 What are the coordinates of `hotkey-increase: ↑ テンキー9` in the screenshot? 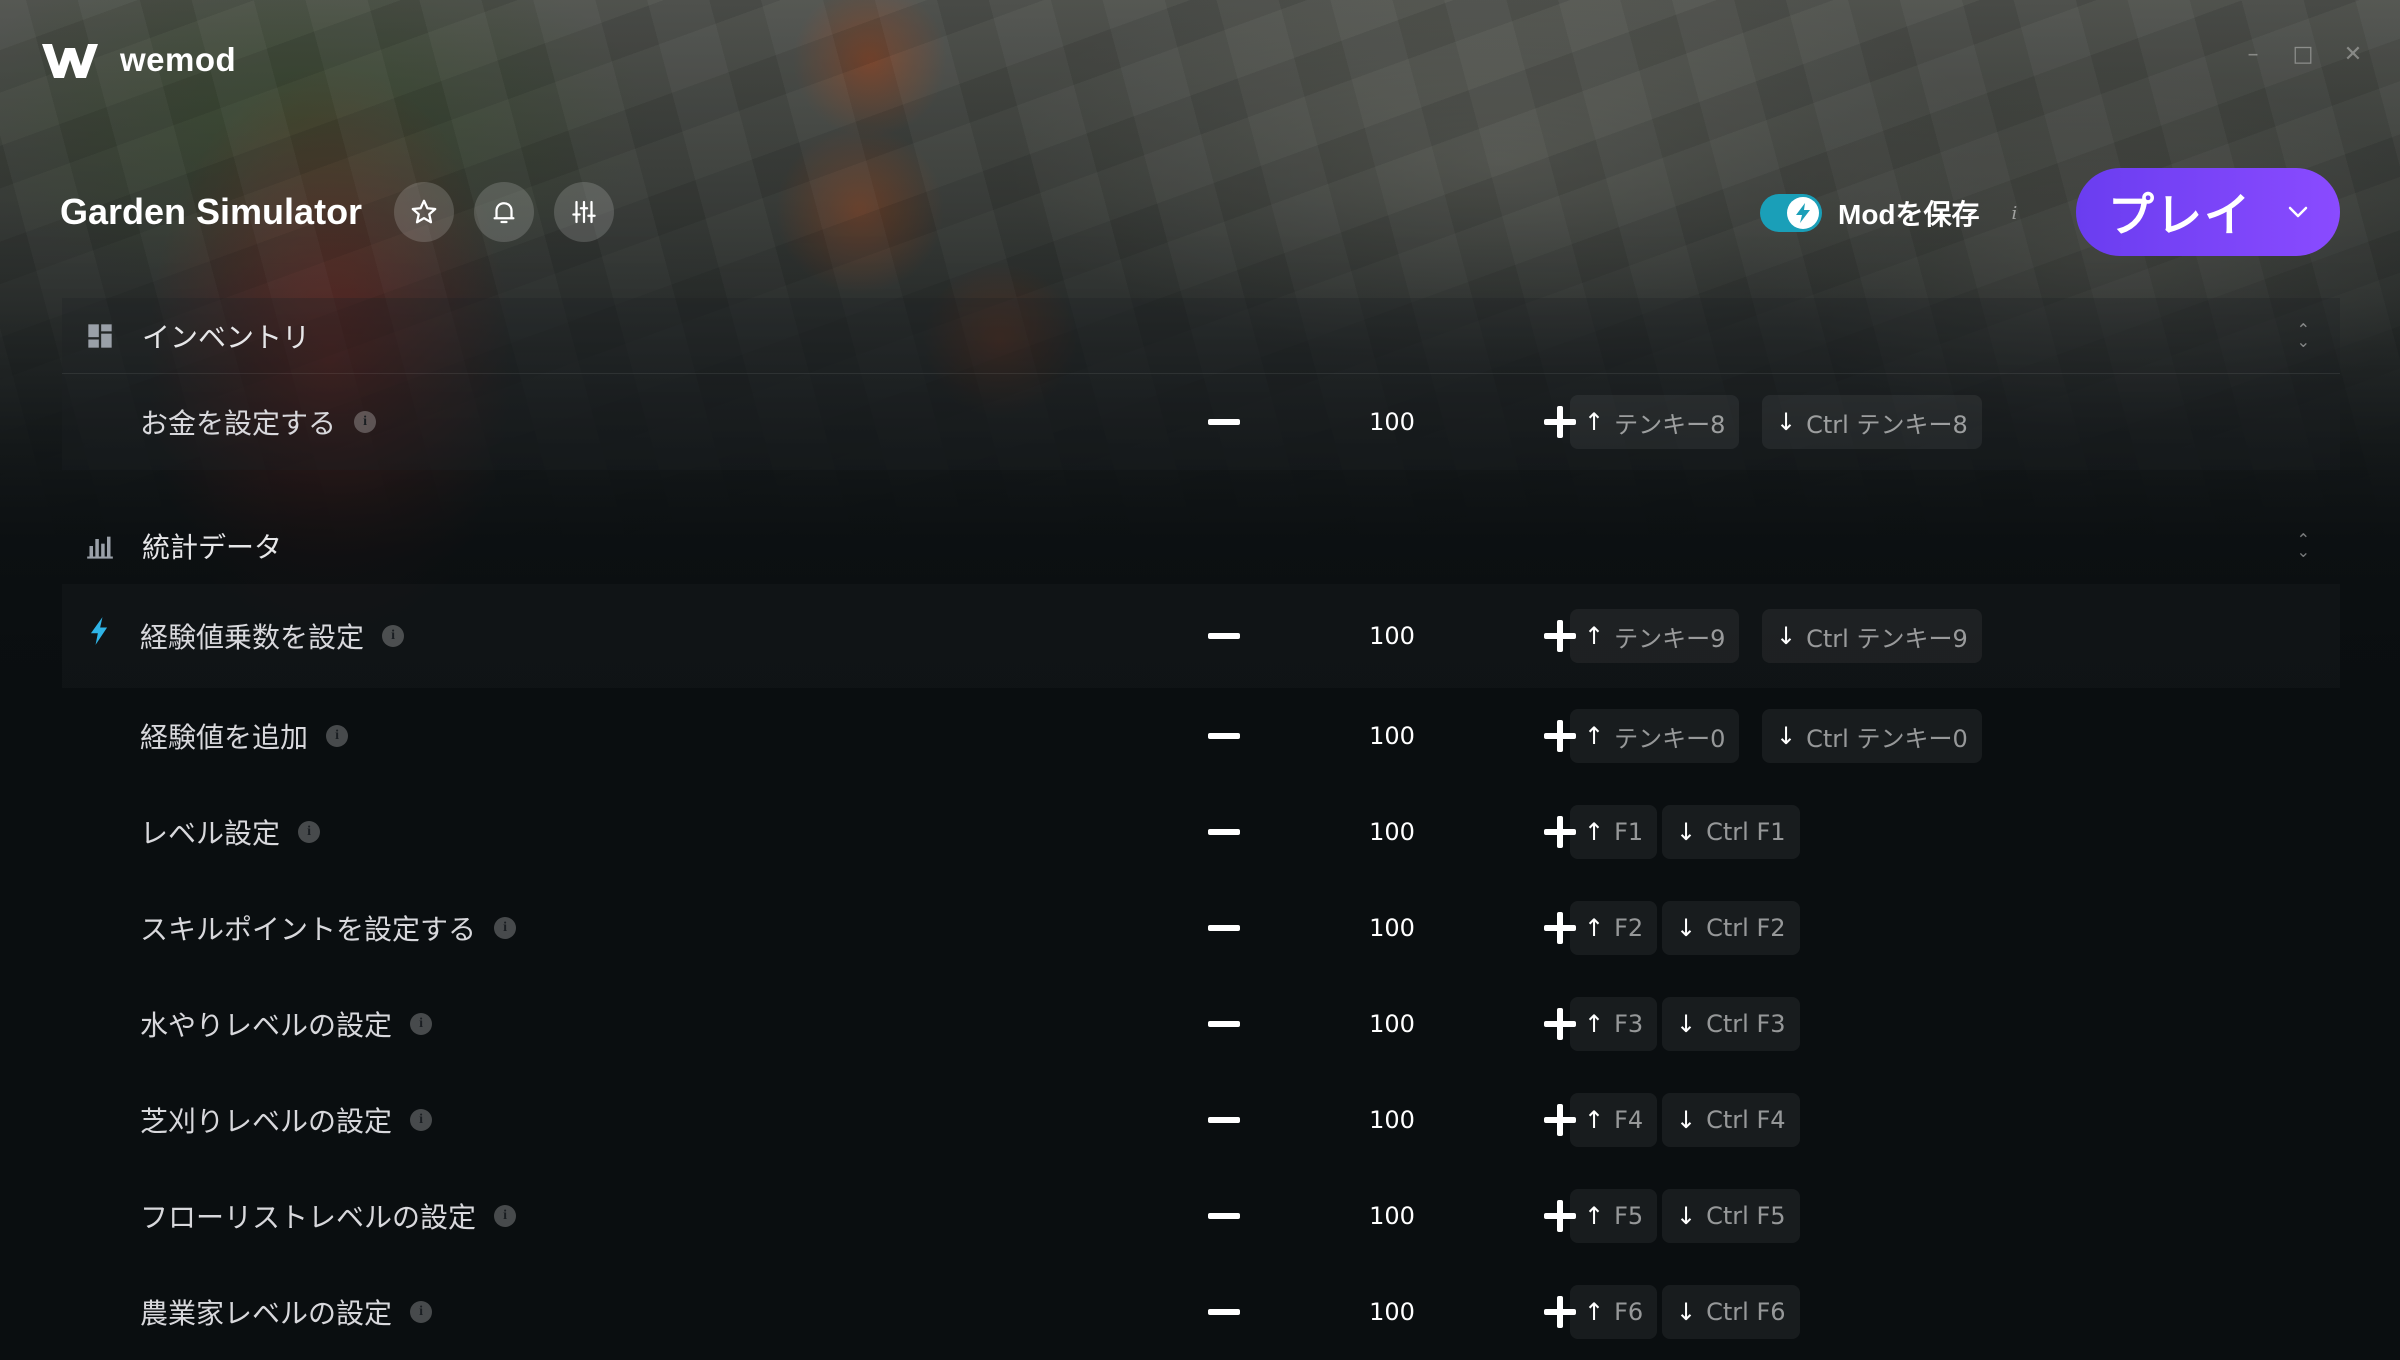 It's located at (1655, 636).